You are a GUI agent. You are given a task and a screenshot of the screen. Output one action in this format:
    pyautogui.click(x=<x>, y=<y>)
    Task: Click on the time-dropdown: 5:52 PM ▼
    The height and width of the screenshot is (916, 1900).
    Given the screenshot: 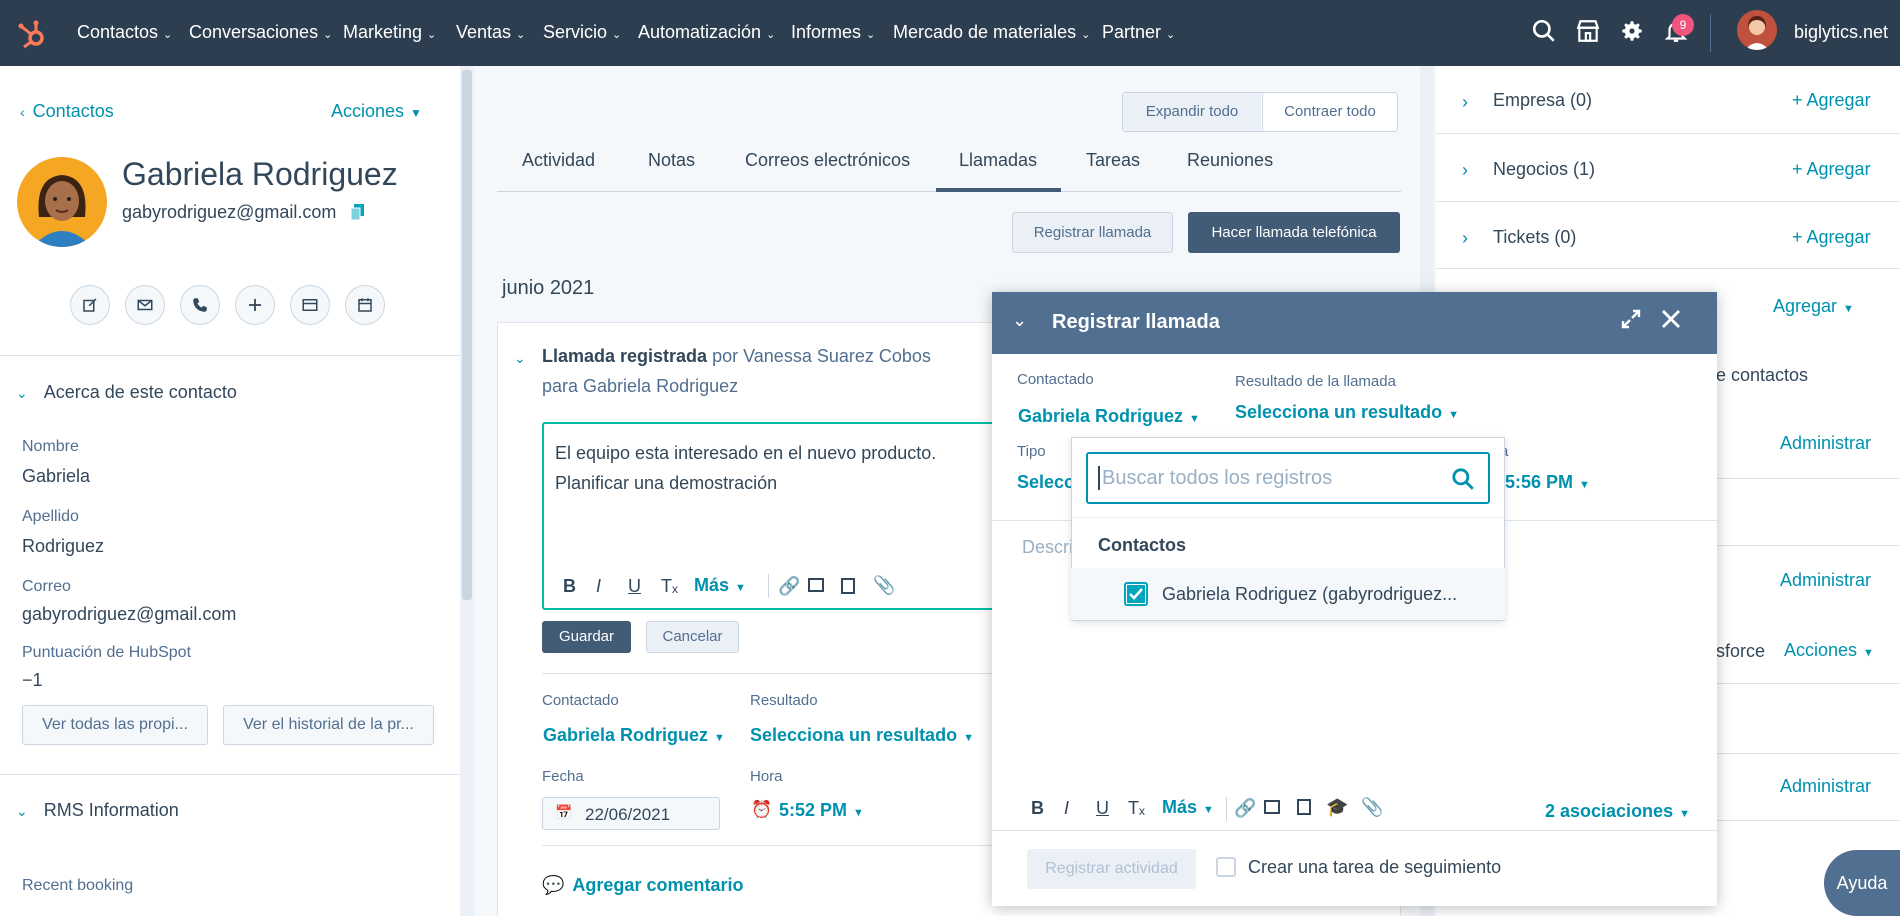 What is the action you would take?
    pyautogui.click(x=821, y=810)
    